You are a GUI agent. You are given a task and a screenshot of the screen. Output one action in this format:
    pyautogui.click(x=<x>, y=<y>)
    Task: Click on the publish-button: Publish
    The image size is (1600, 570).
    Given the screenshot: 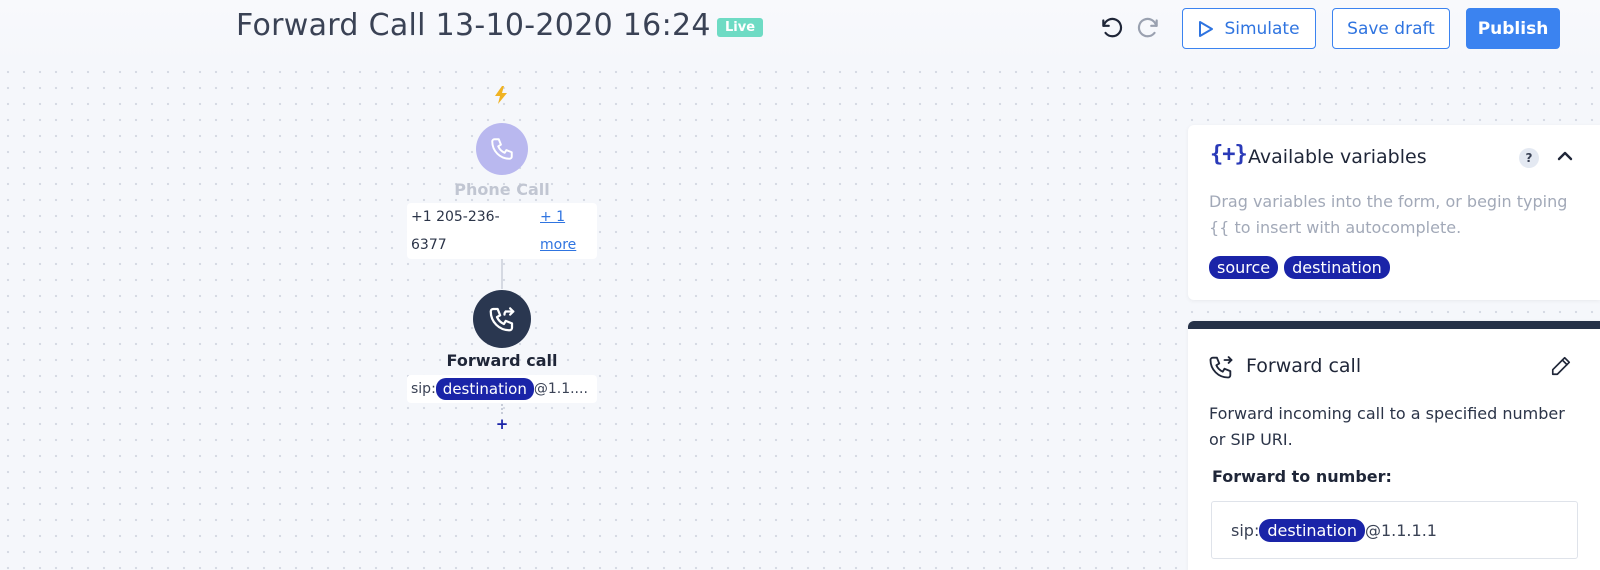 What is the action you would take?
    pyautogui.click(x=1513, y=28)
    